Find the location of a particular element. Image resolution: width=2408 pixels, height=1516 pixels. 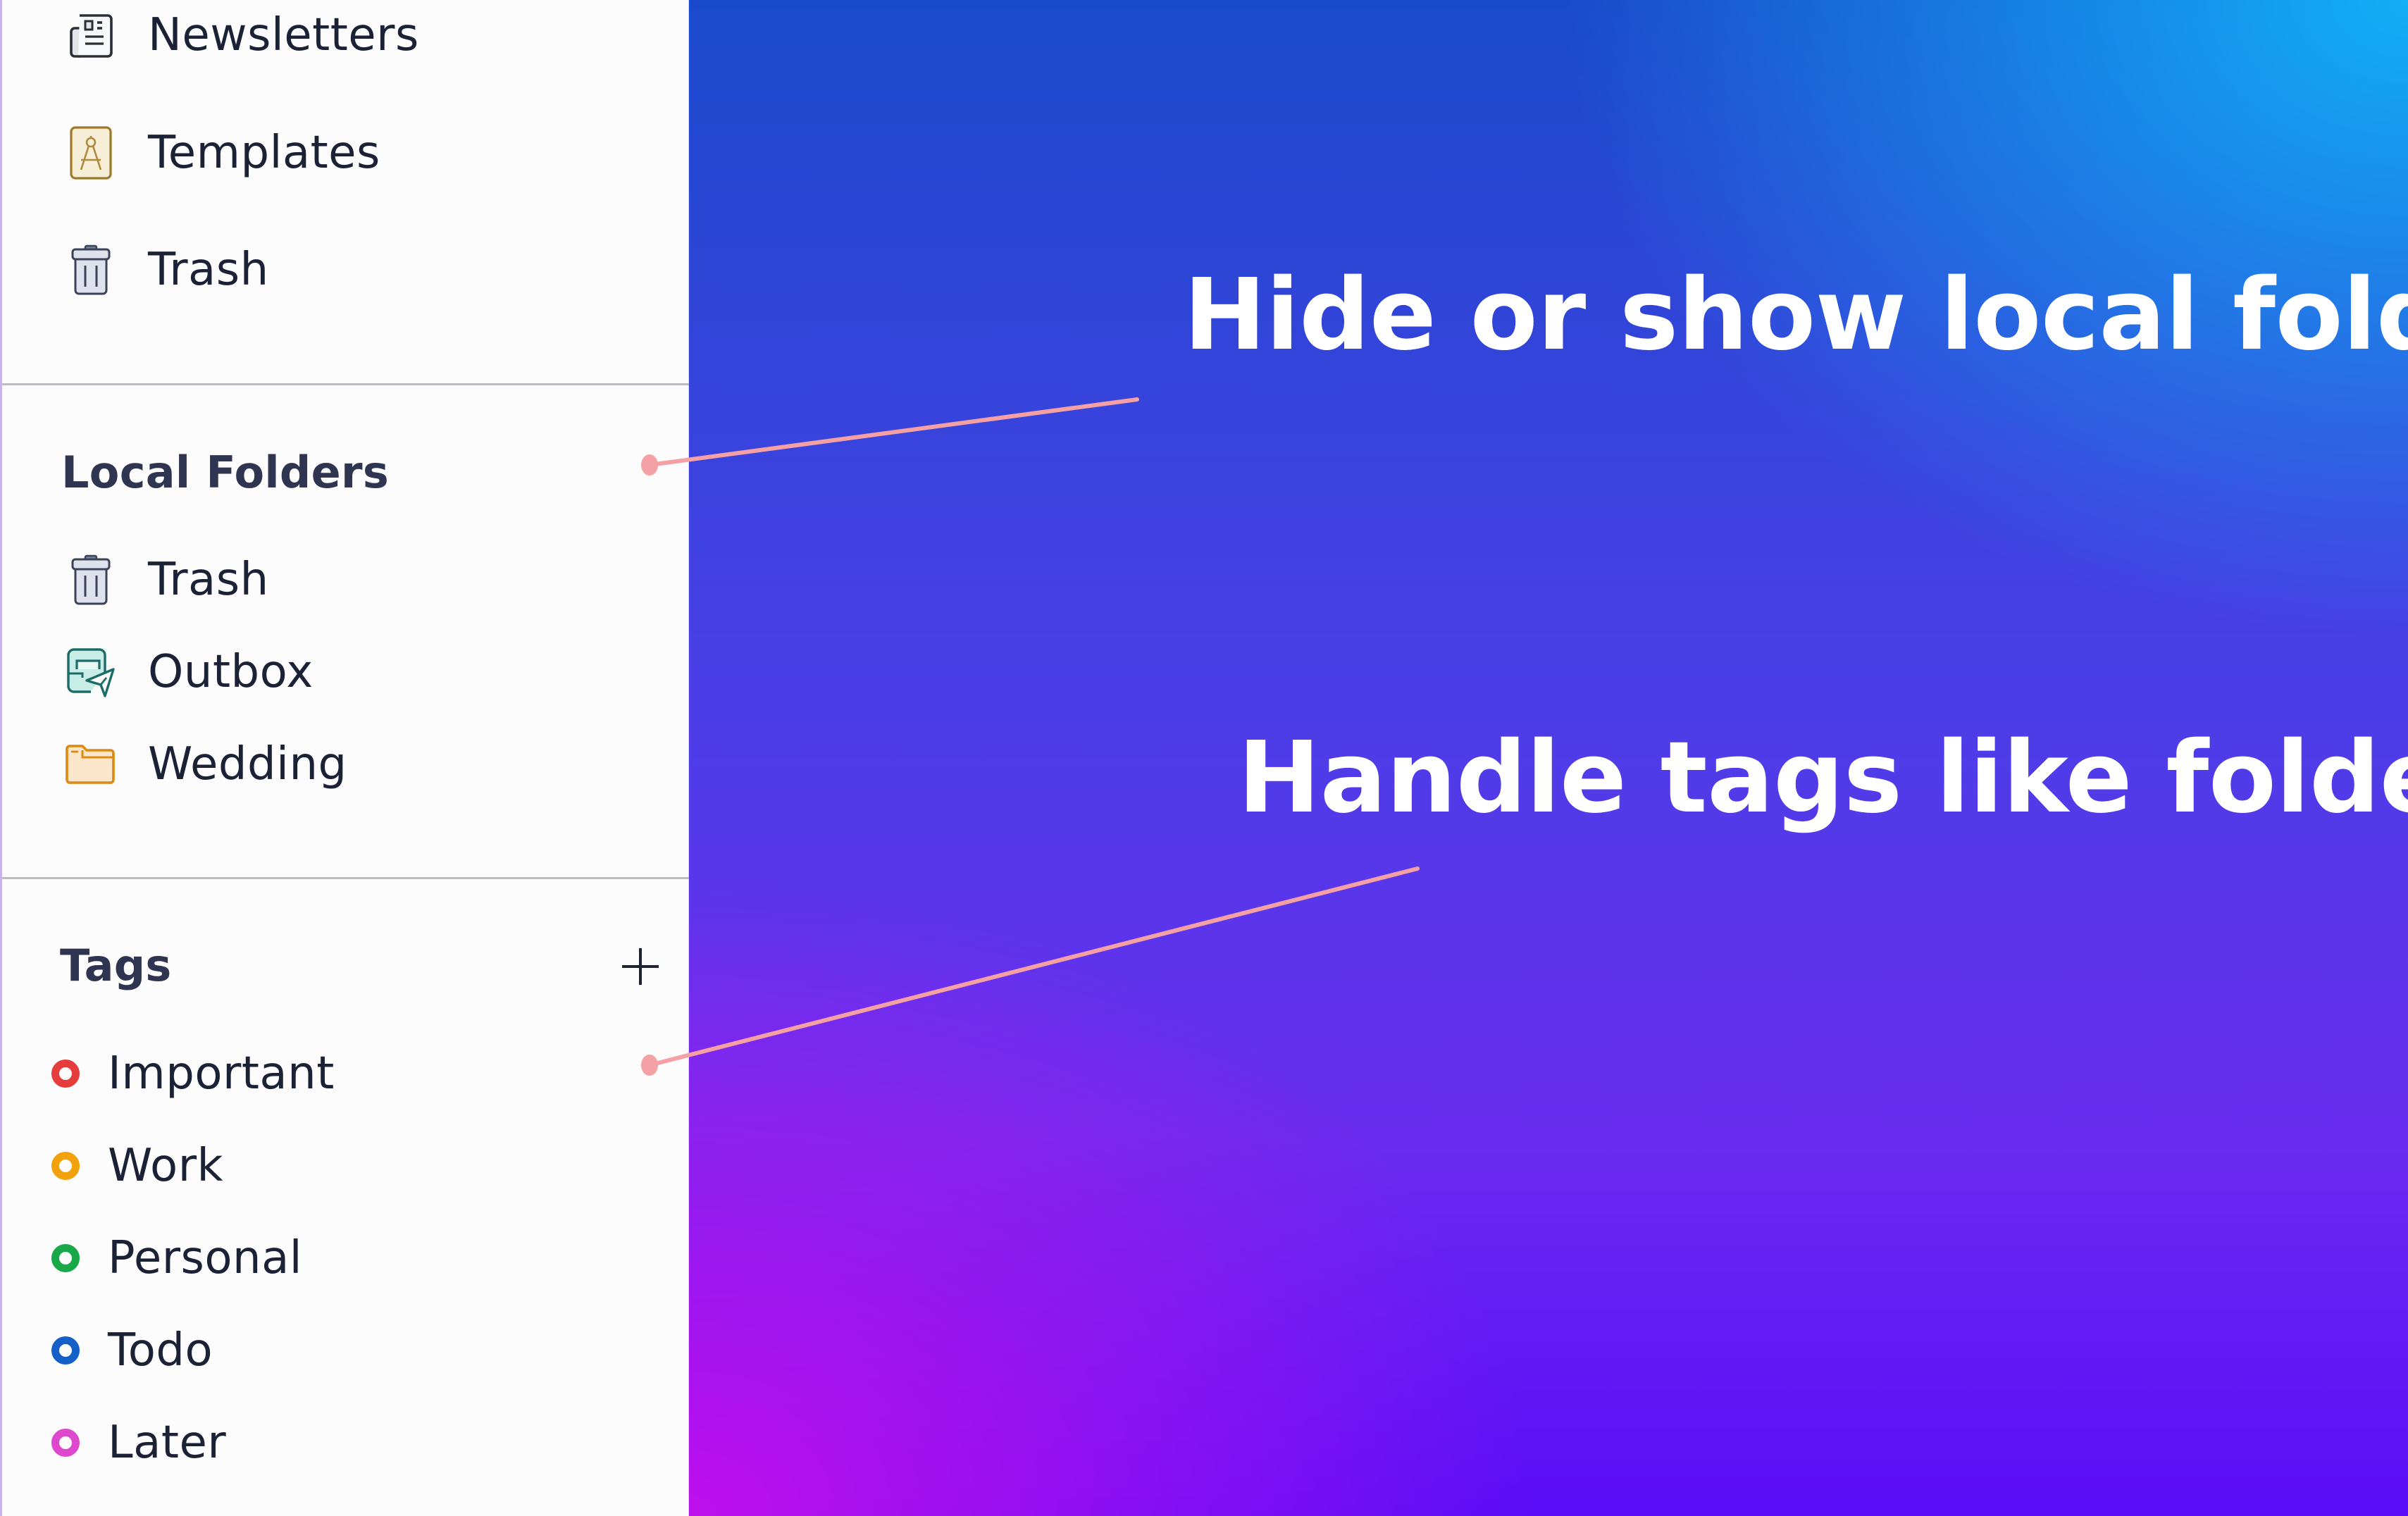

outbox-icon is located at coordinates (91, 672).